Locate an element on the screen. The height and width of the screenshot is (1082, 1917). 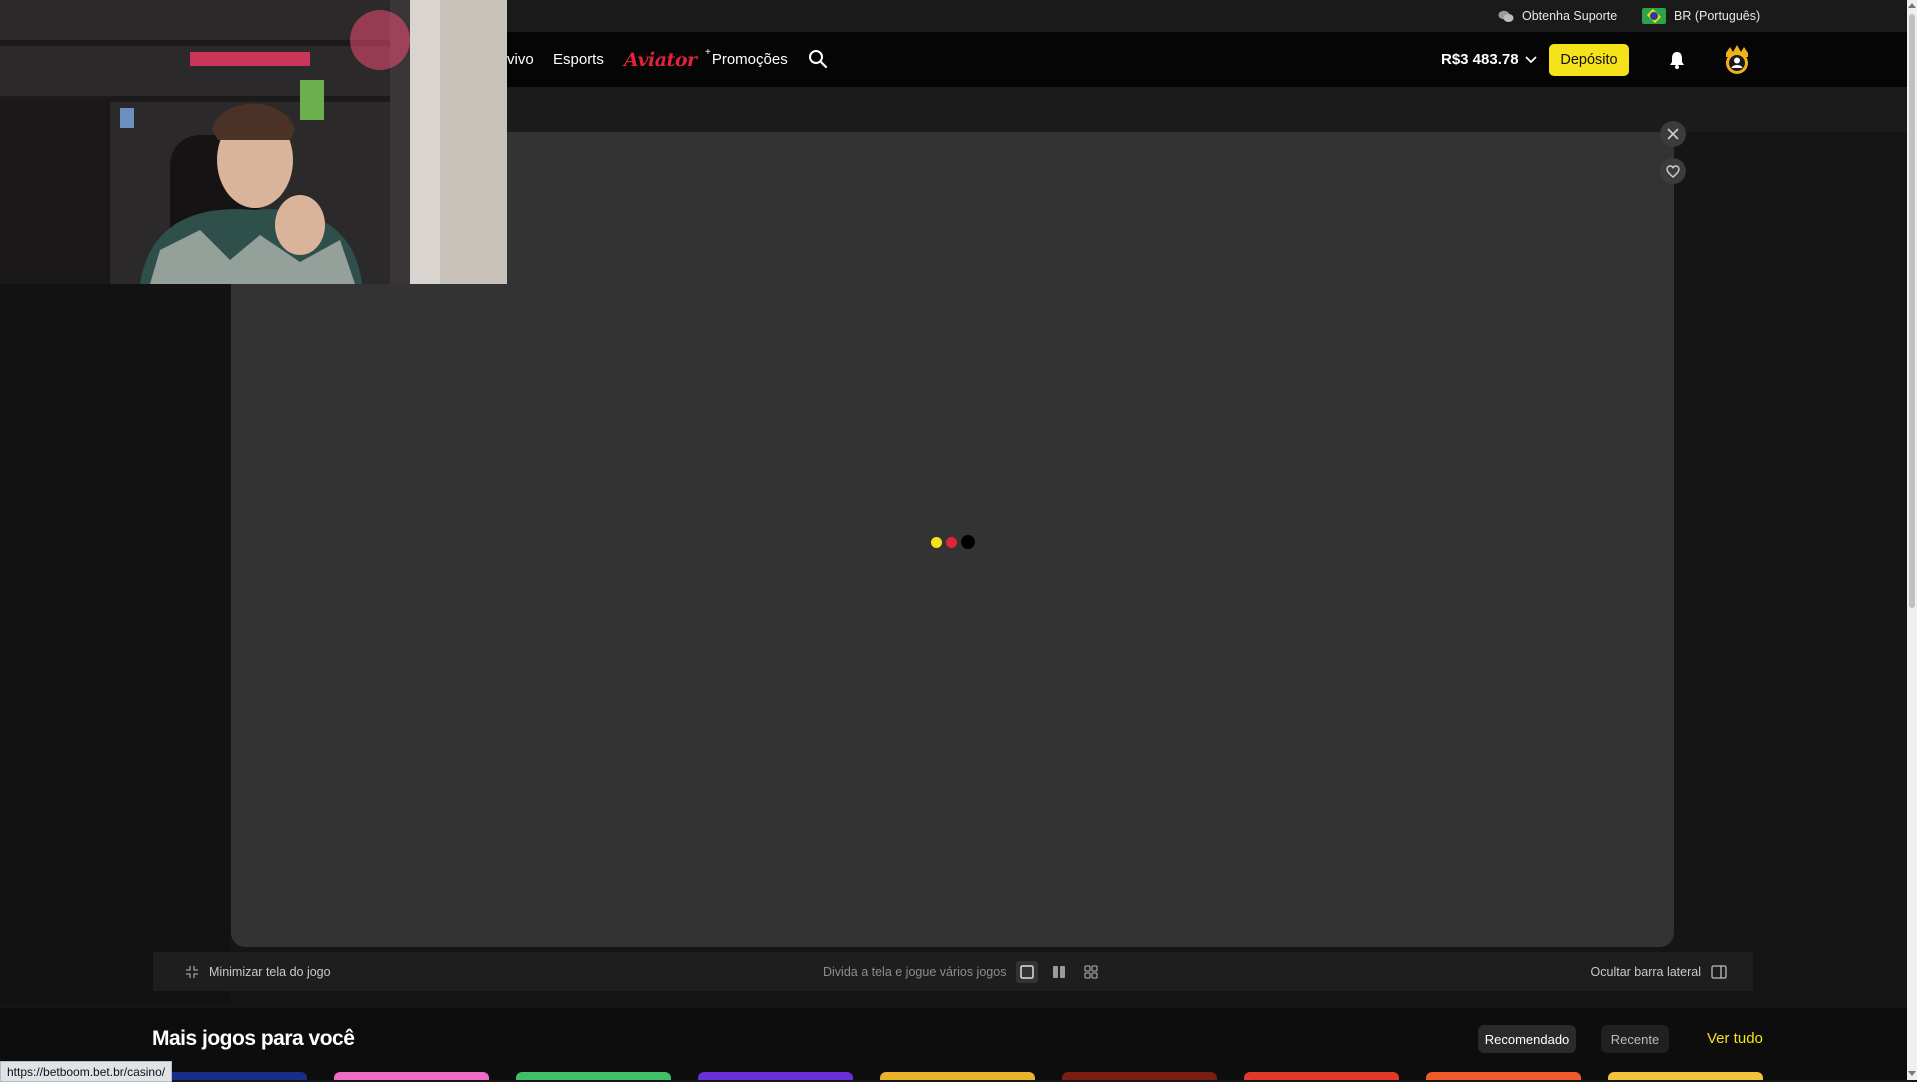
nav-item-esports: Esports is located at coordinates (578, 59).